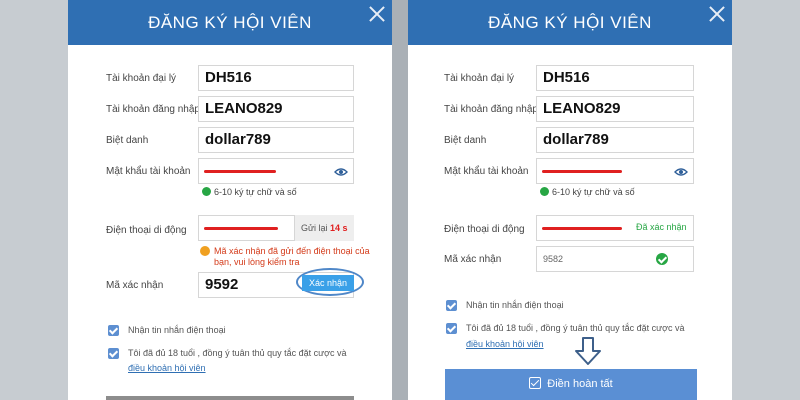 The width and height of the screenshot is (800, 400). What do you see at coordinates (535, 383) in the screenshot?
I see `checkbox-icon` at bounding box center [535, 383].